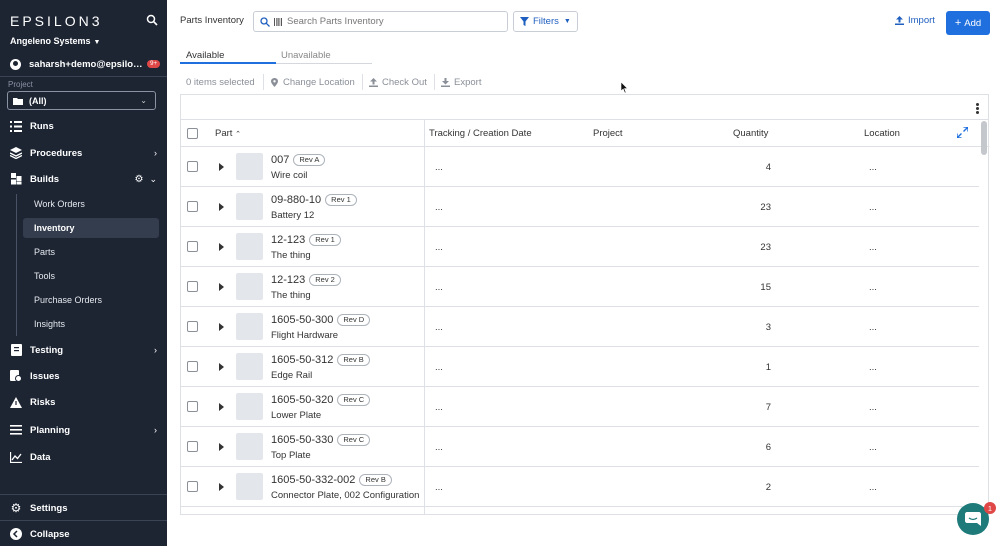  I want to click on search-box, so click(380, 21).